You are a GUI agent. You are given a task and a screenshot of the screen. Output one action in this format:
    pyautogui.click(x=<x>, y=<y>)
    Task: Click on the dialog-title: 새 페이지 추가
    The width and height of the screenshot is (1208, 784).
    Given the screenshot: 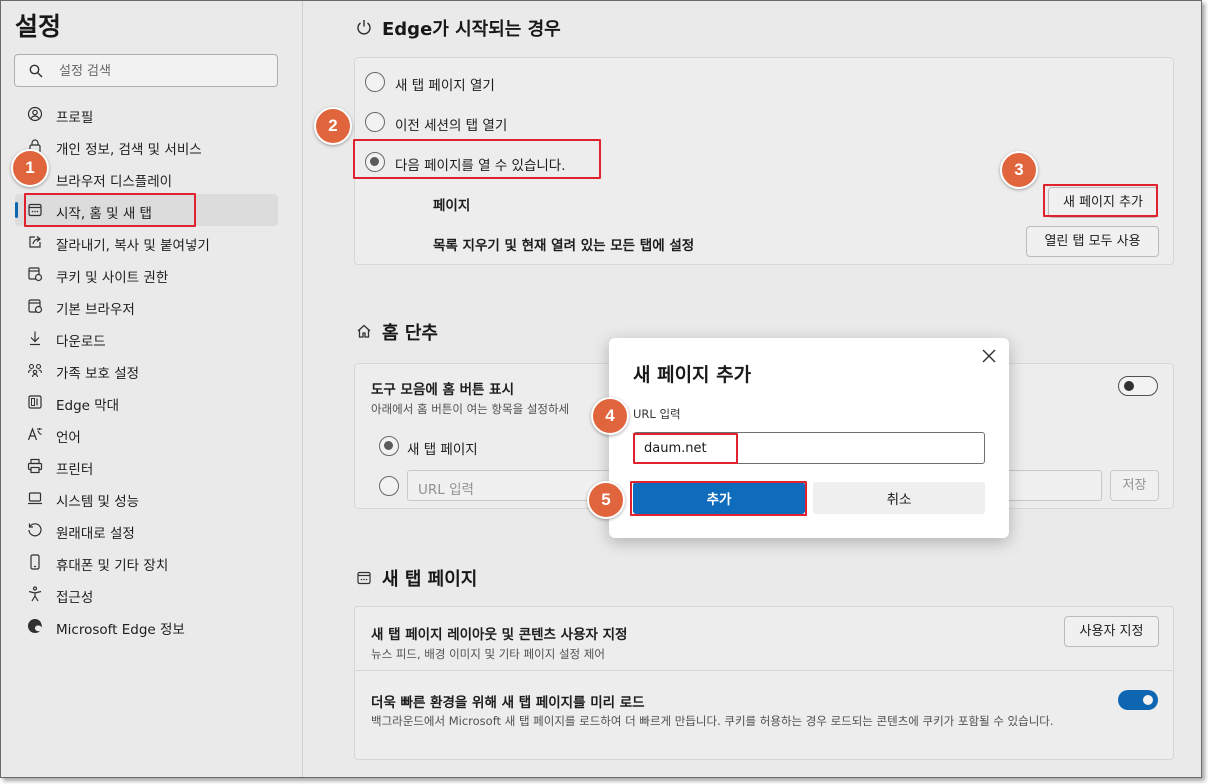 What is the action you would take?
    pyautogui.click(x=692, y=375)
    